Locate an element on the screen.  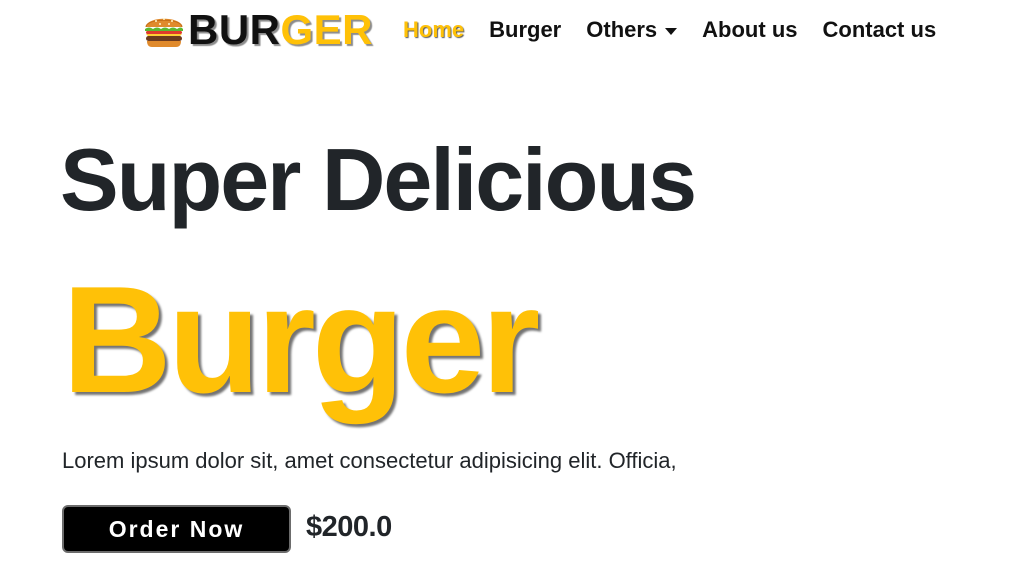
nav-item-about: About us is located at coordinates (749, 30).